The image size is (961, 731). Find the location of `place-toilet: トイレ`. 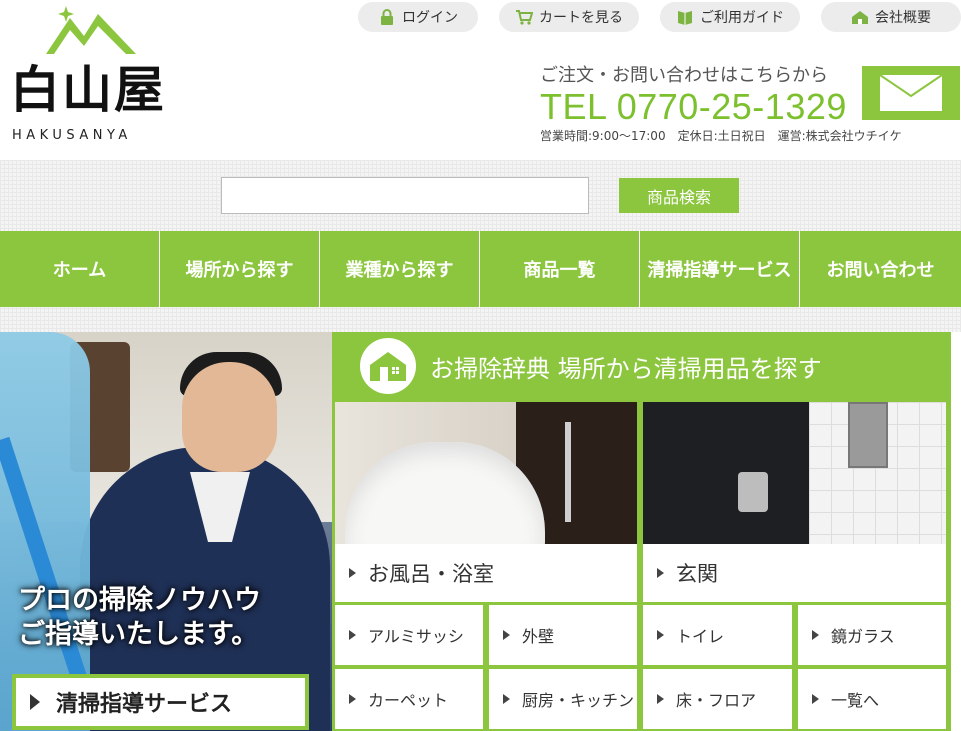

place-toilet: トイレ is located at coordinates (717, 635).